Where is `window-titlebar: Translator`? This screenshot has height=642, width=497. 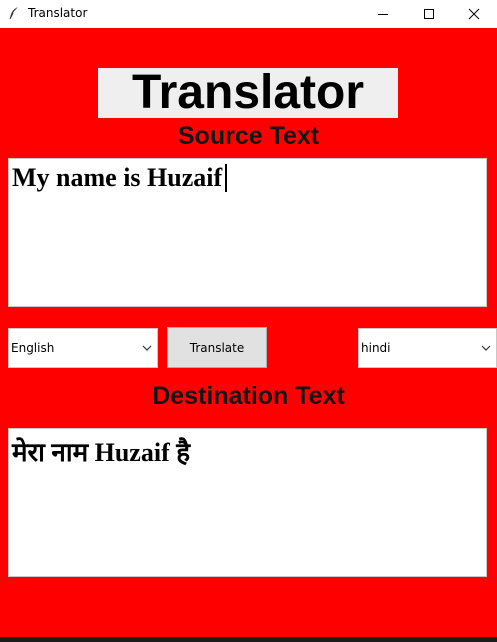 window-titlebar: Translator is located at coordinates (248, 14).